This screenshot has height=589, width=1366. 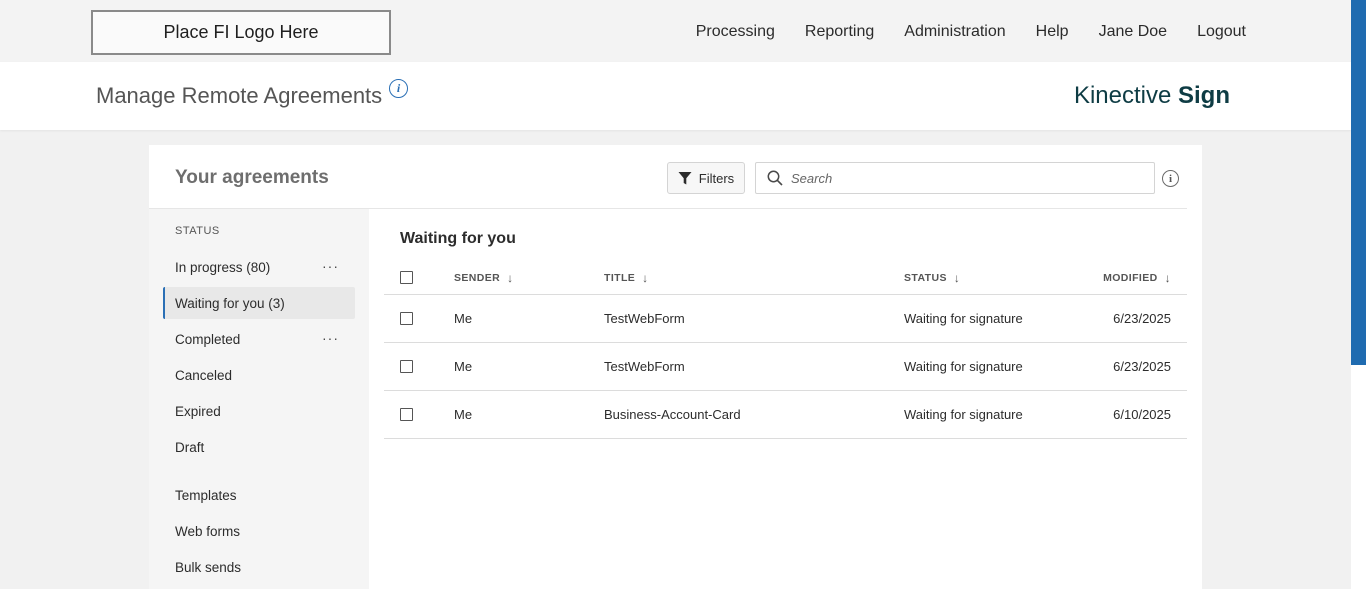 What do you see at coordinates (259, 531) in the screenshot?
I see `sidebar-item-web-forms: Web forms` at bounding box center [259, 531].